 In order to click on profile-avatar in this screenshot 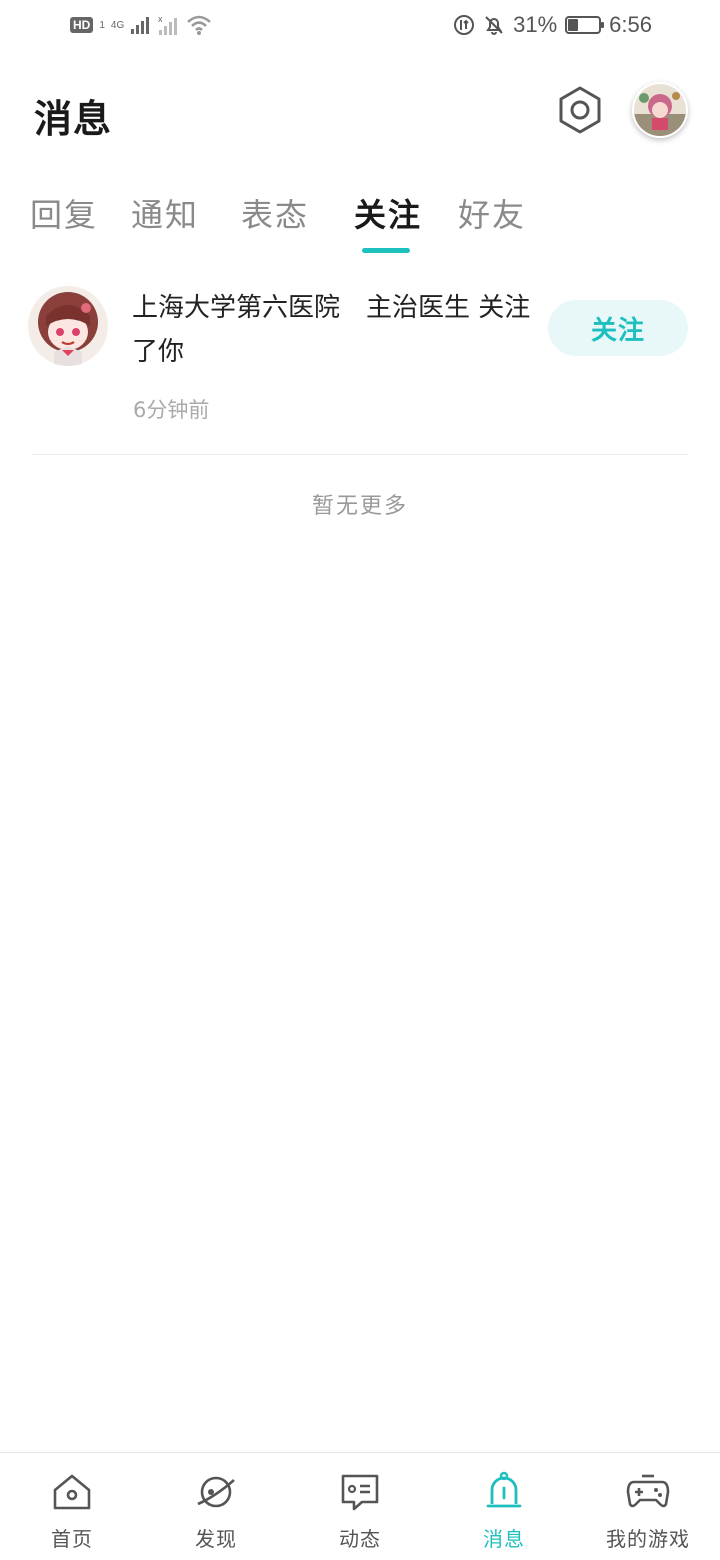, I will do `click(660, 110)`.